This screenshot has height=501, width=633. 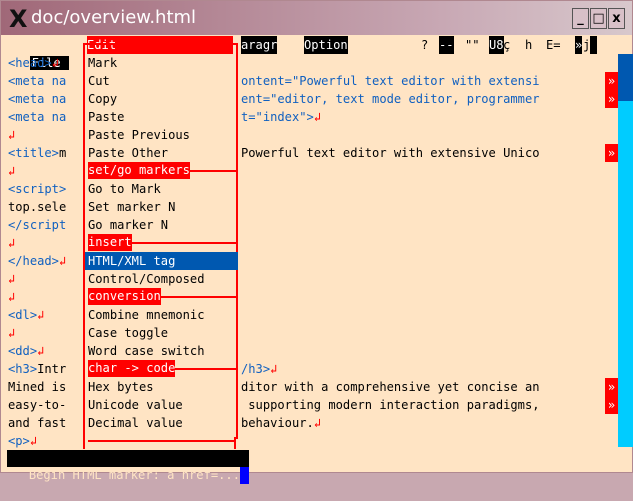 I want to click on line-left-text: easy-to-, so click(x=37, y=405).